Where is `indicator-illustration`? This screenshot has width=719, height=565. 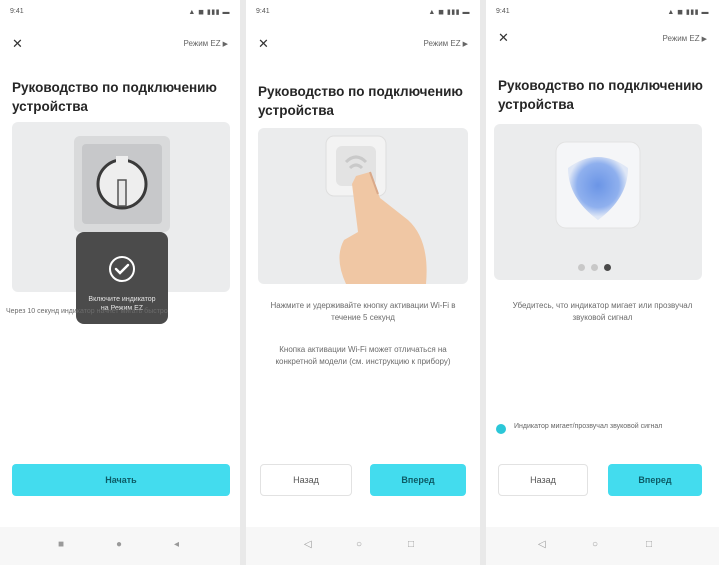 indicator-illustration is located at coordinates (598, 202).